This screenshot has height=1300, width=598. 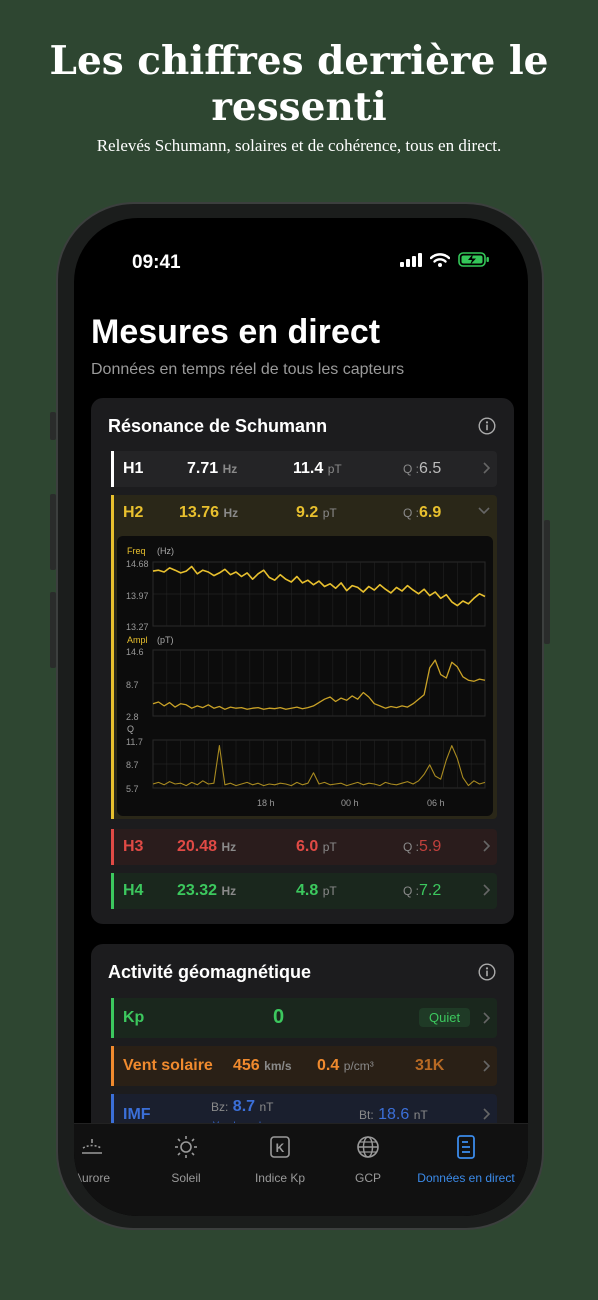 I want to click on speed-unit: km/s, so click(x=278, y=1066).